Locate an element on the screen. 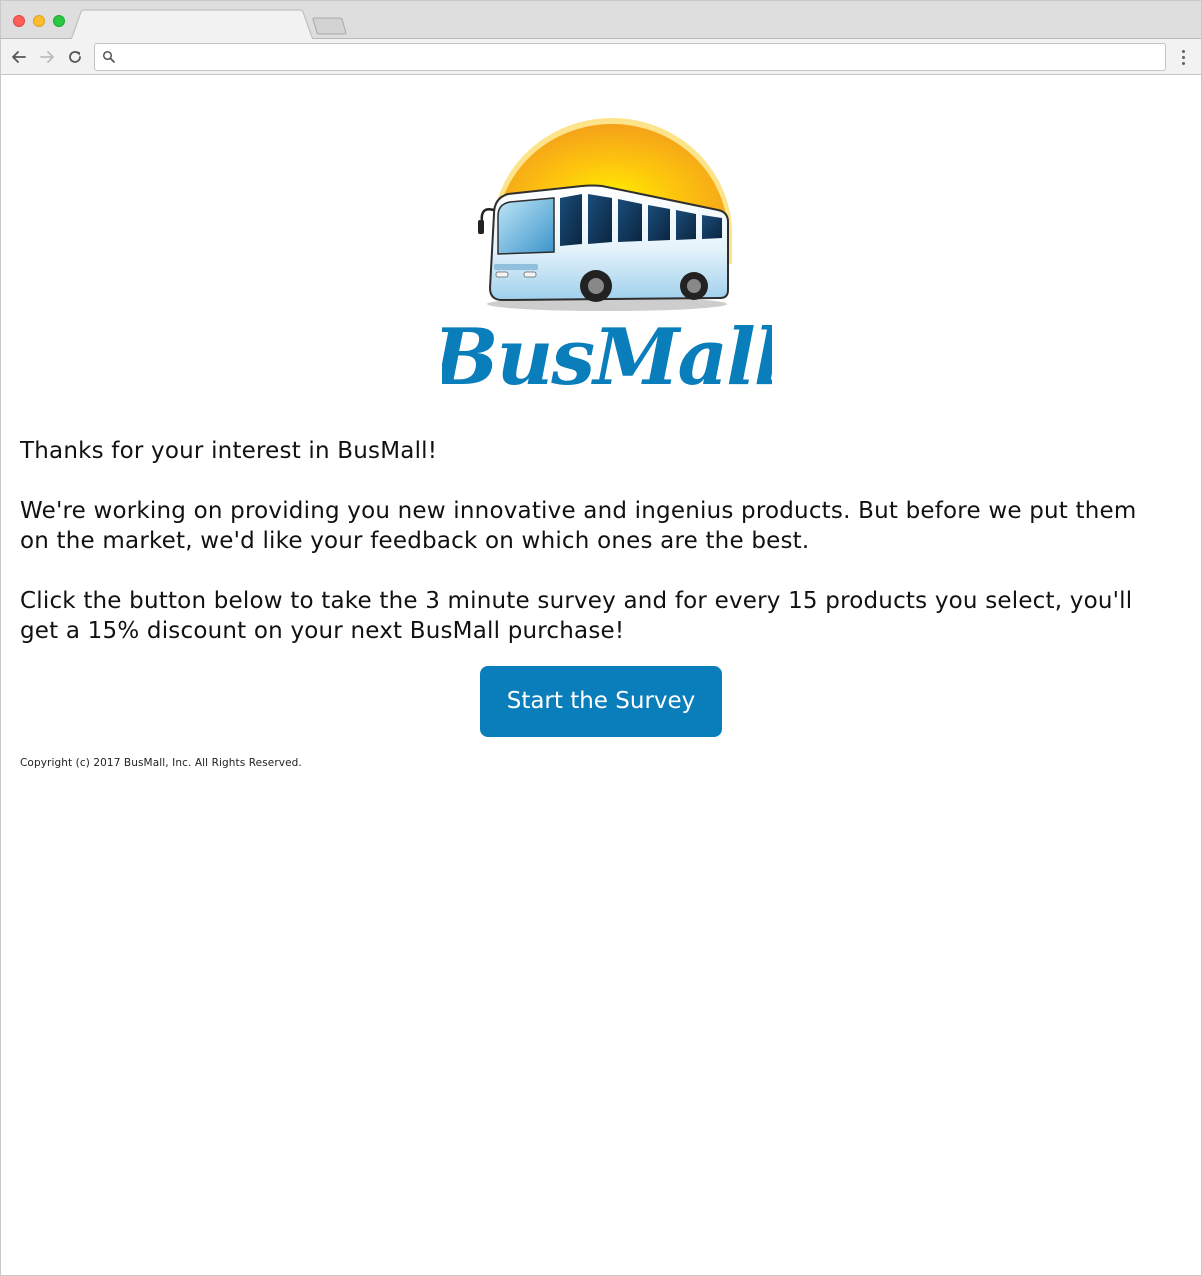 The image size is (1202, 1276). back-button is located at coordinates (19, 57).